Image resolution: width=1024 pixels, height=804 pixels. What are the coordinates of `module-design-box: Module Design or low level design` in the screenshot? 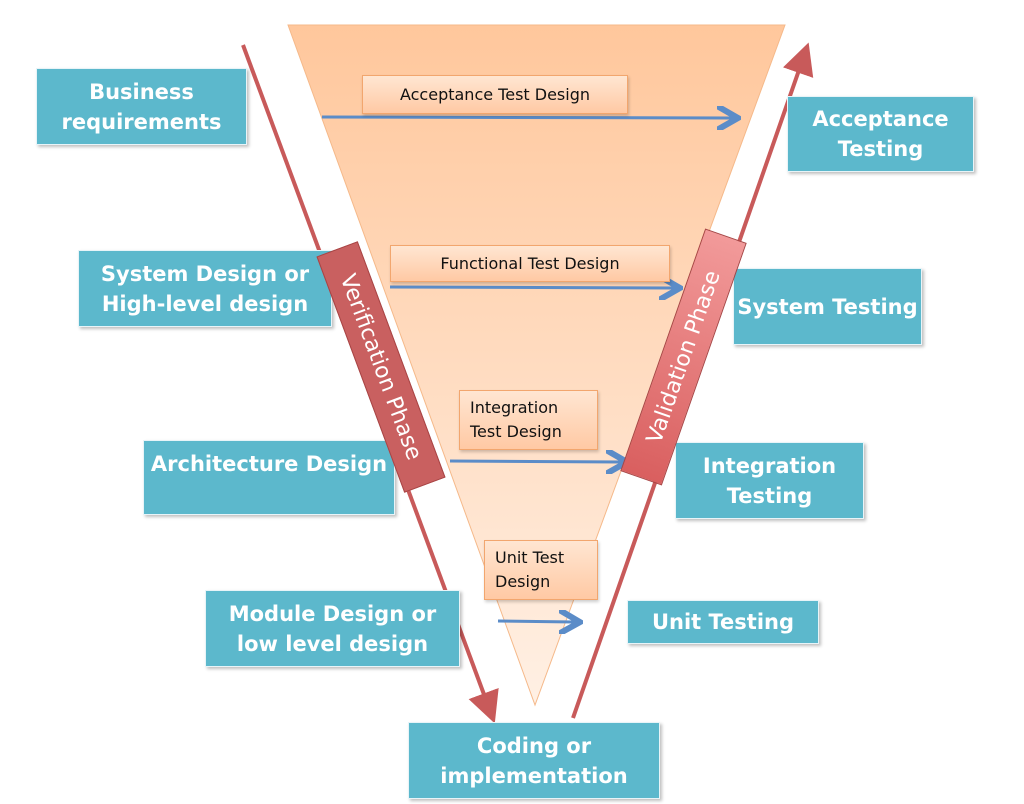 It's located at (332, 628).